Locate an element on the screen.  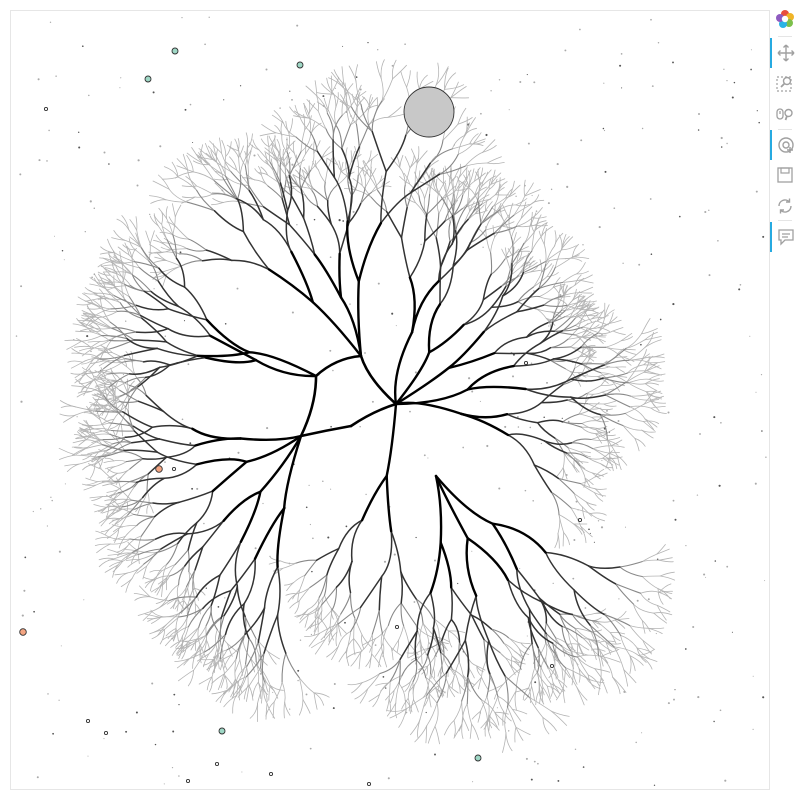
wheel-zoom-tool-button is located at coordinates (785, 114).